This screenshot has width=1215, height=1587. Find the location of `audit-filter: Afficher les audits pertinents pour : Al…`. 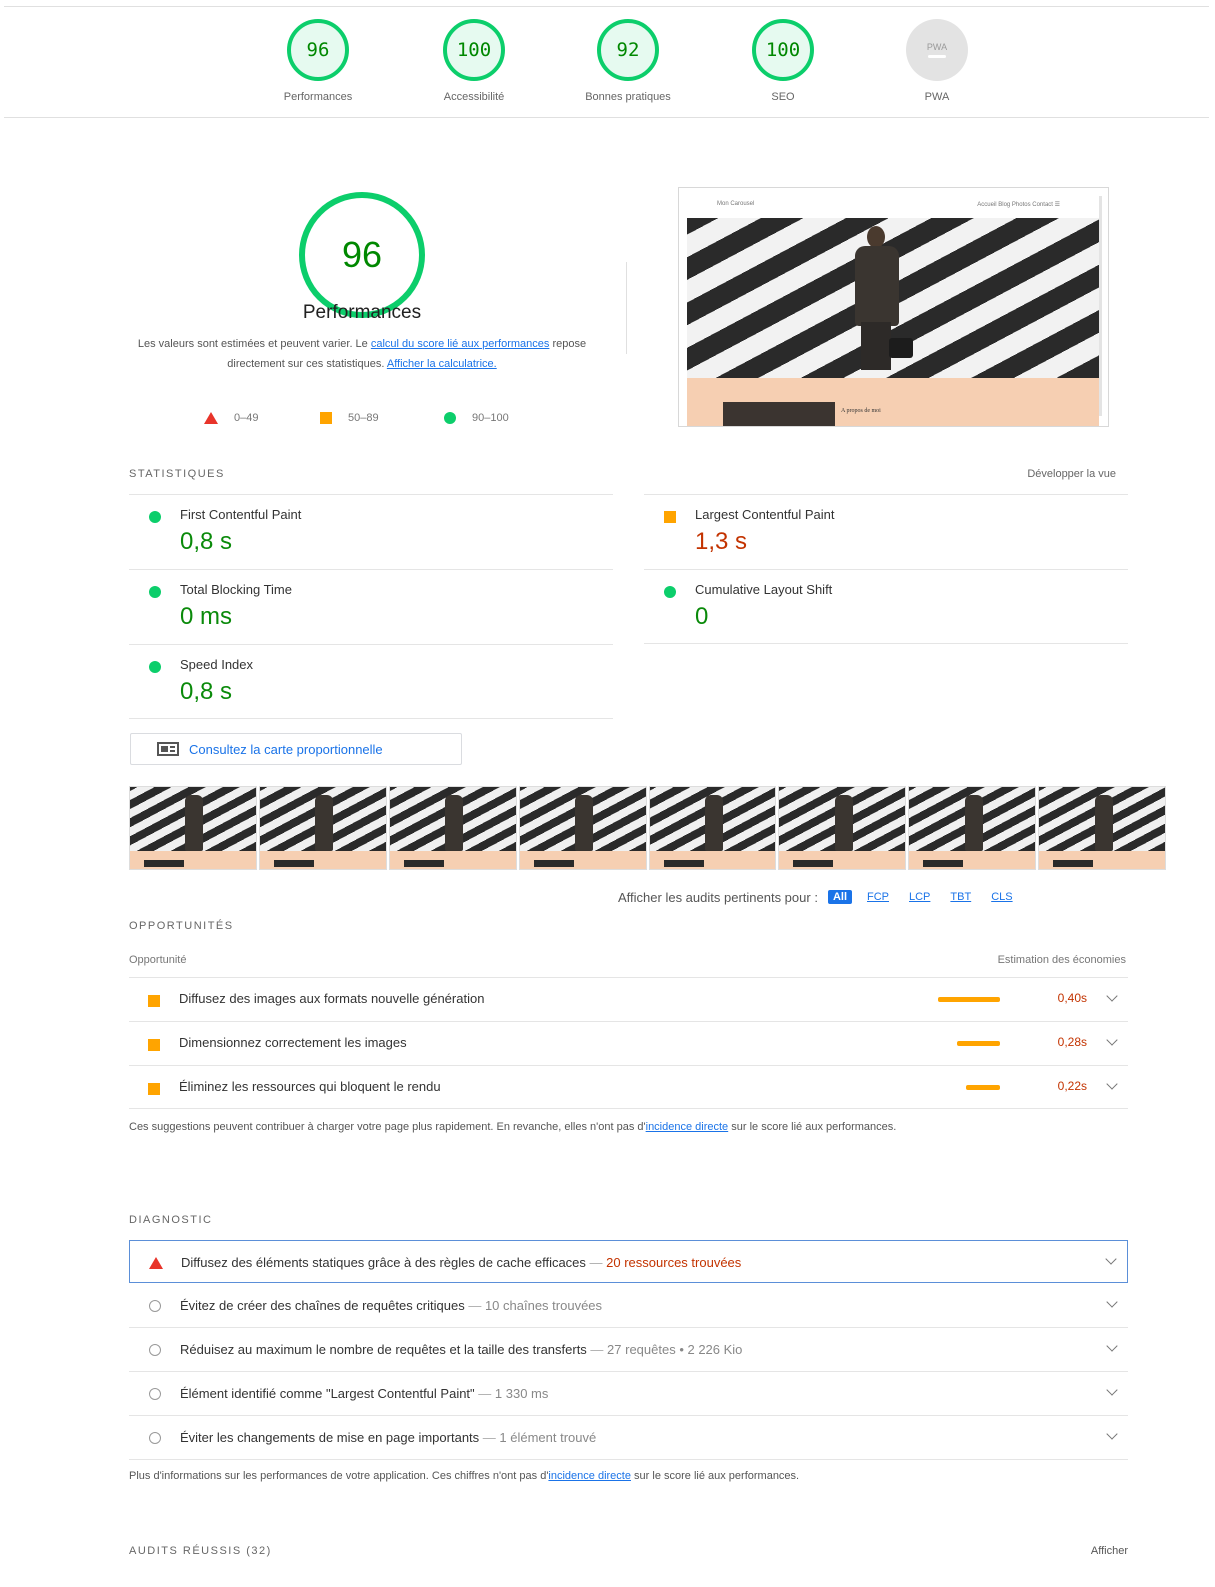

audit-filter: Afficher les audits pertinents pour : Al… is located at coordinates (818, 897).